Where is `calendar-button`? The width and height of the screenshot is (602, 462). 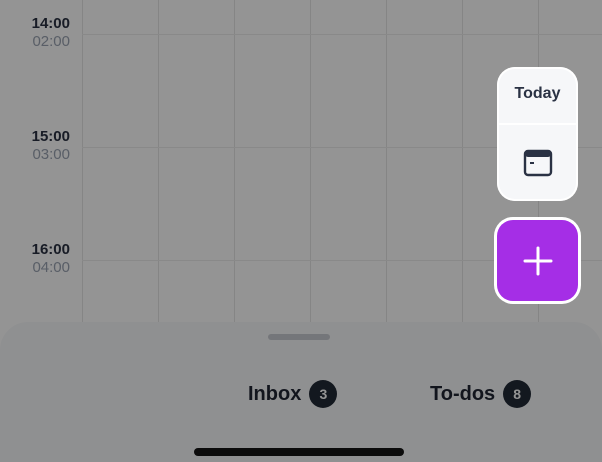 calendar-button is located at coordinates (537, 163).